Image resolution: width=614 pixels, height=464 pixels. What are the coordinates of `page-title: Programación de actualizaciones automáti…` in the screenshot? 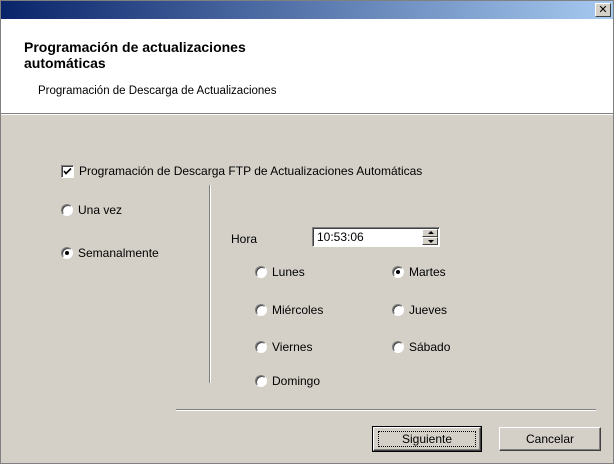 It's located at (135, 55).